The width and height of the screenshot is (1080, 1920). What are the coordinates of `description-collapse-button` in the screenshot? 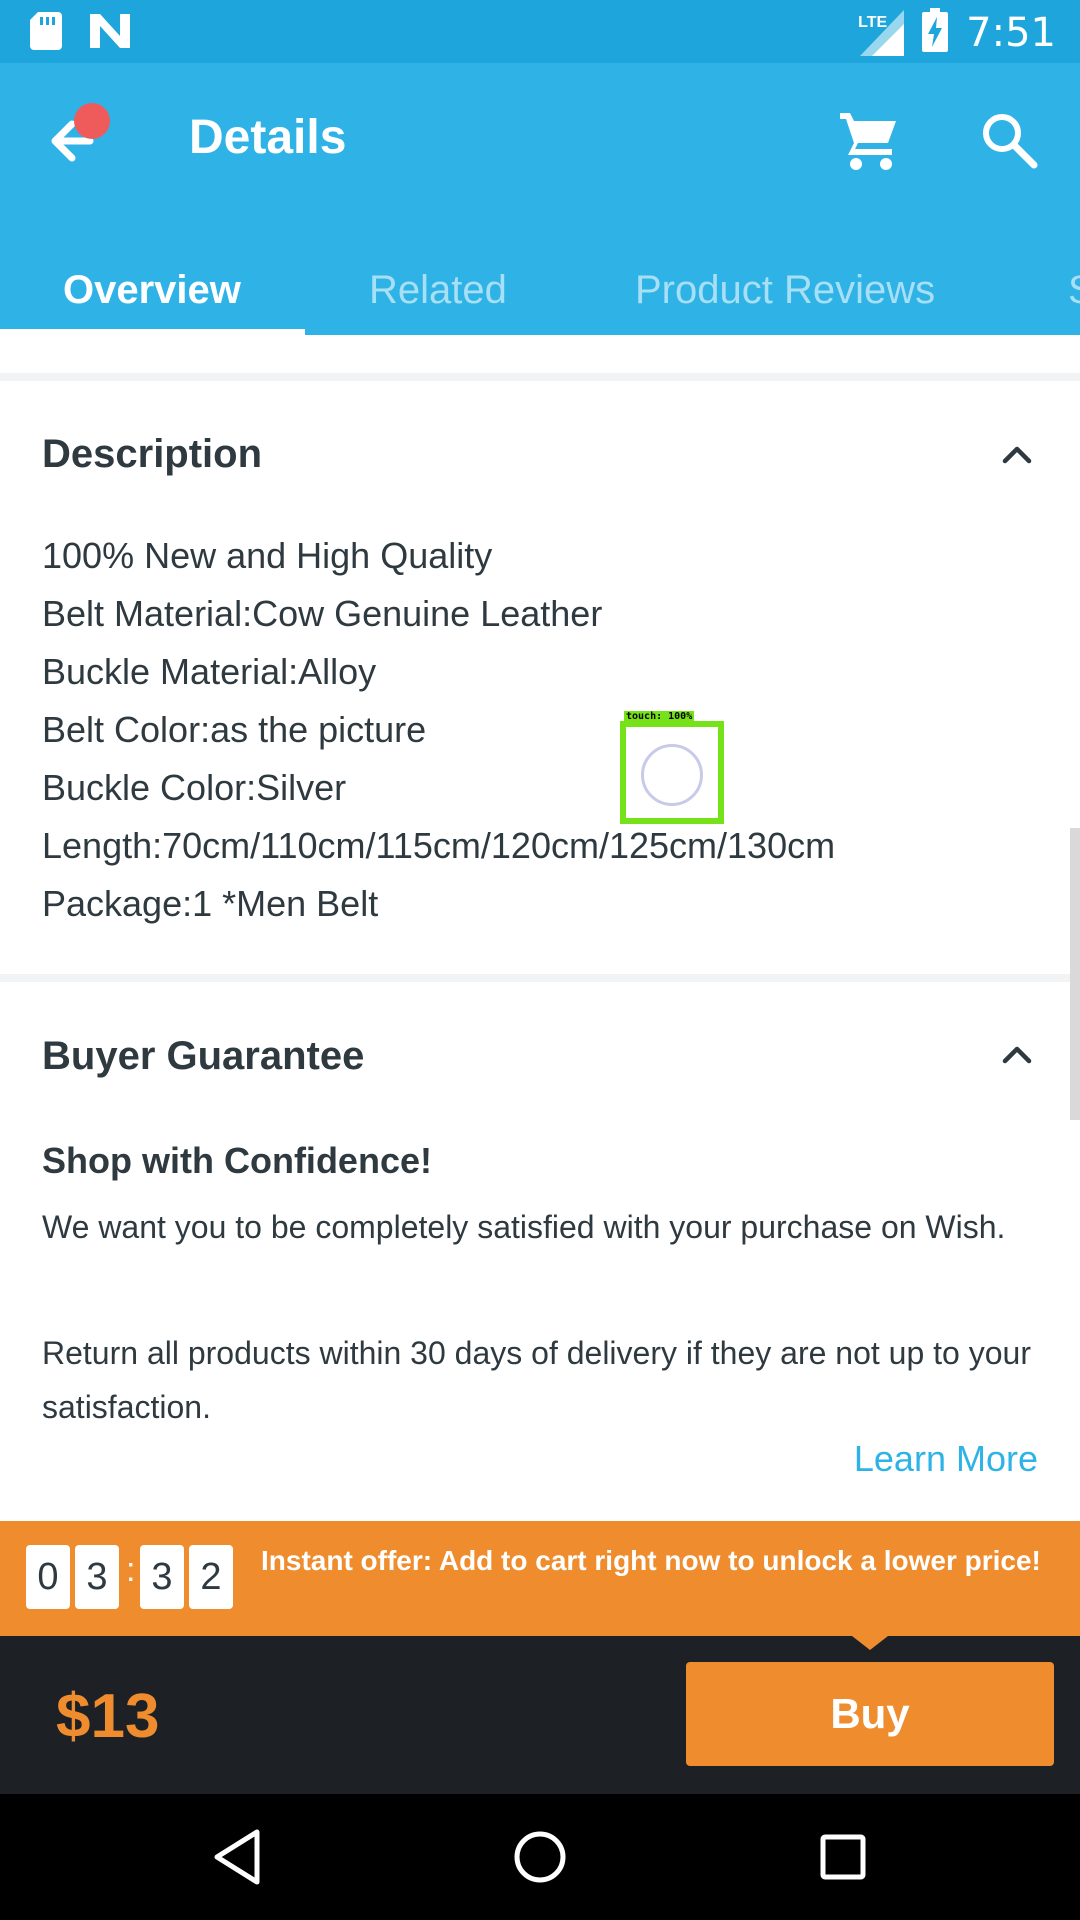 It's located at (1017, 454).